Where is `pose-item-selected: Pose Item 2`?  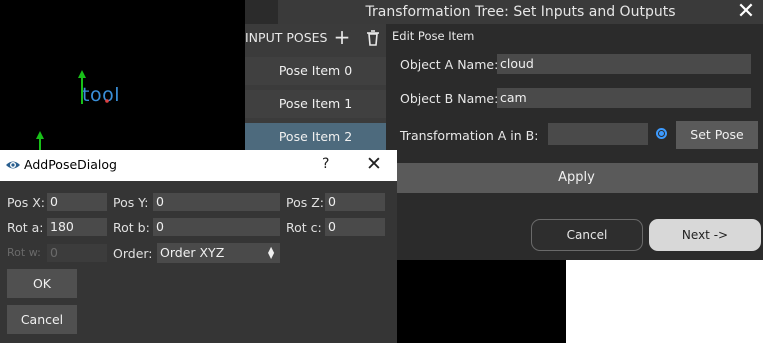 pose-item-selected: Pose Item 2 is located at coordinates (315, 137).